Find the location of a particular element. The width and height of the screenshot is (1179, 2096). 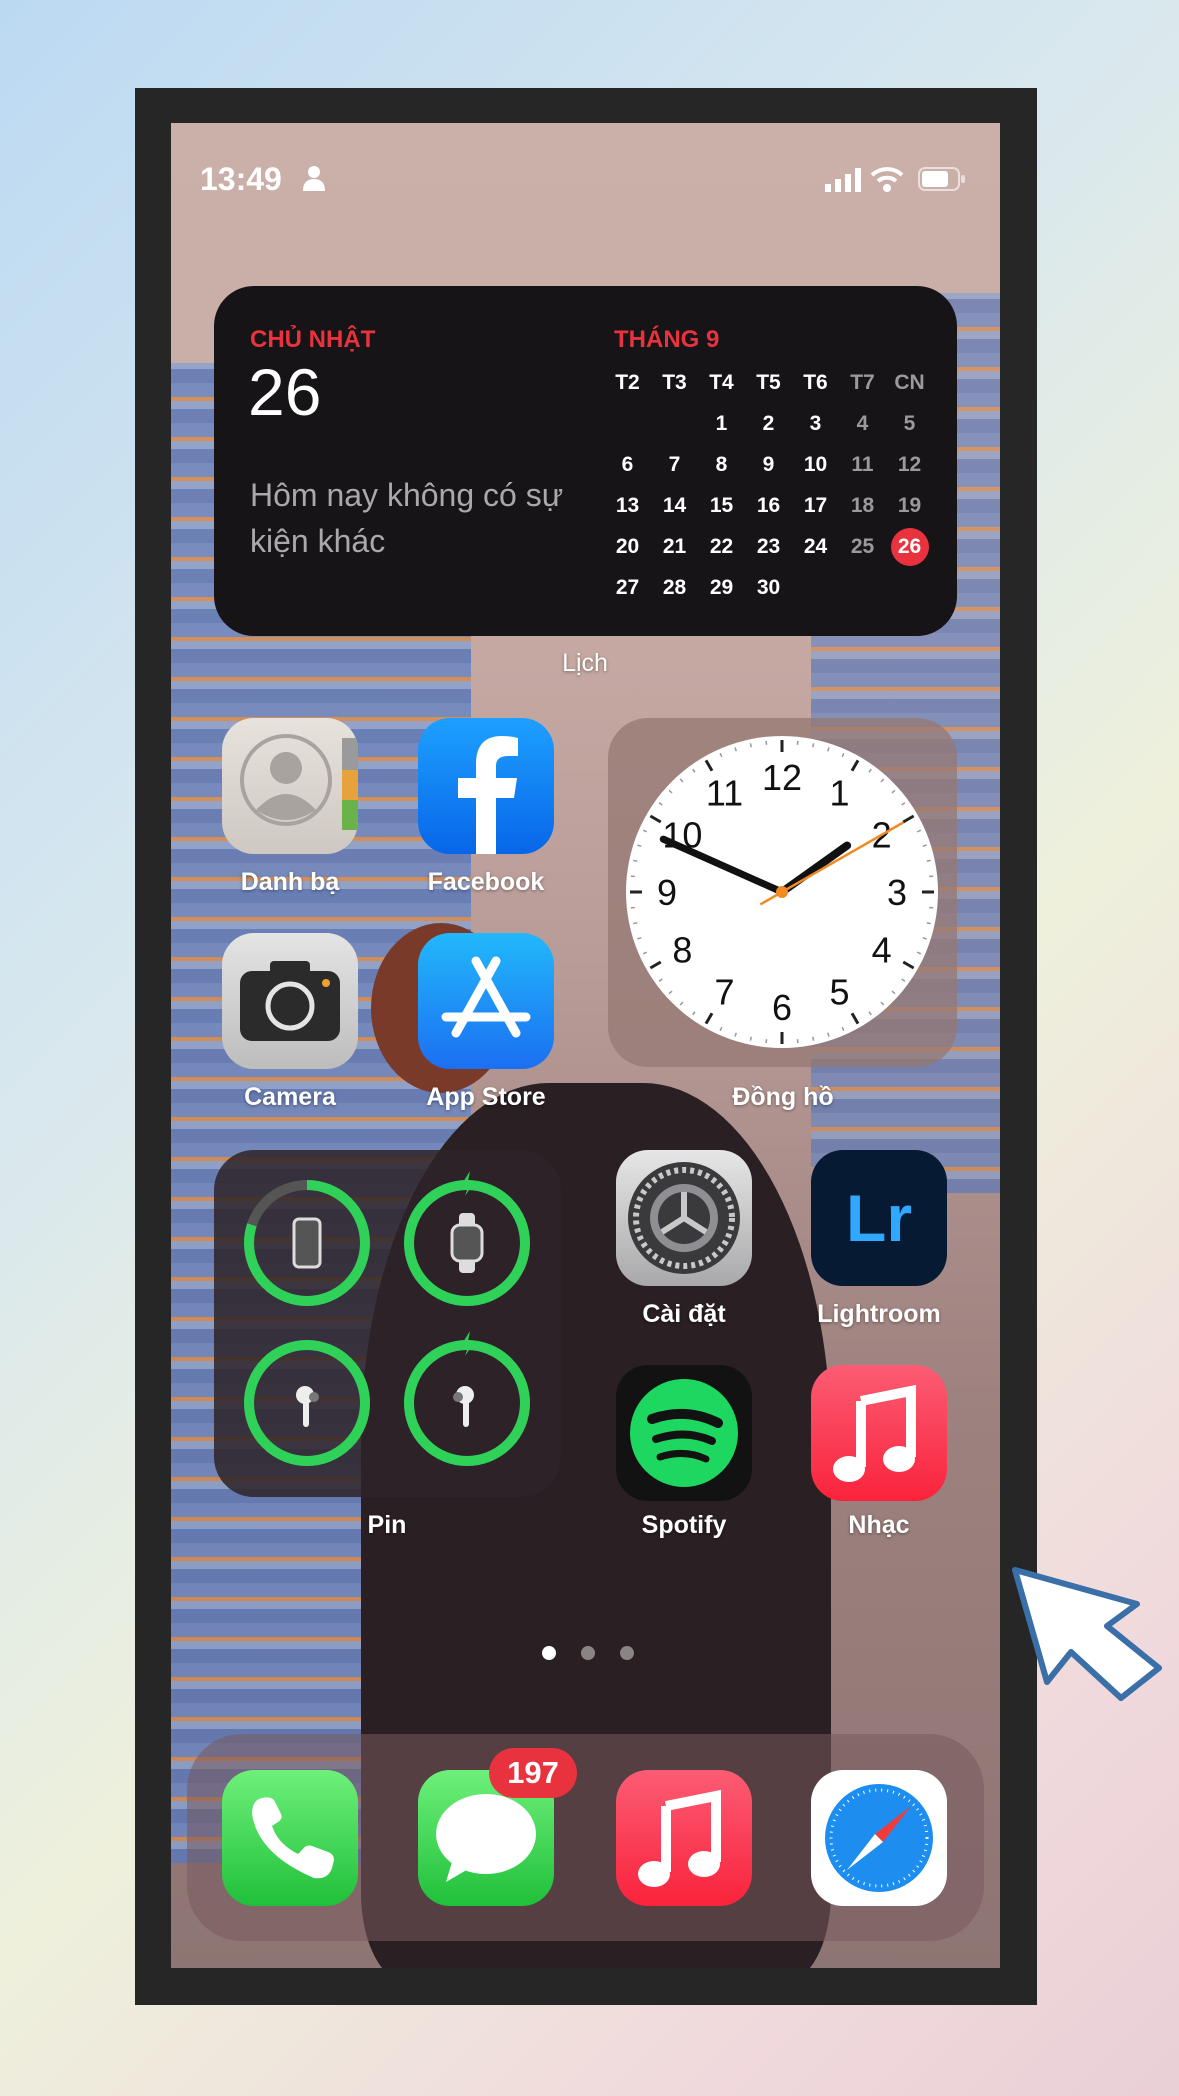

cursor-arrow-icon is located at coordinates (1087, 1634).